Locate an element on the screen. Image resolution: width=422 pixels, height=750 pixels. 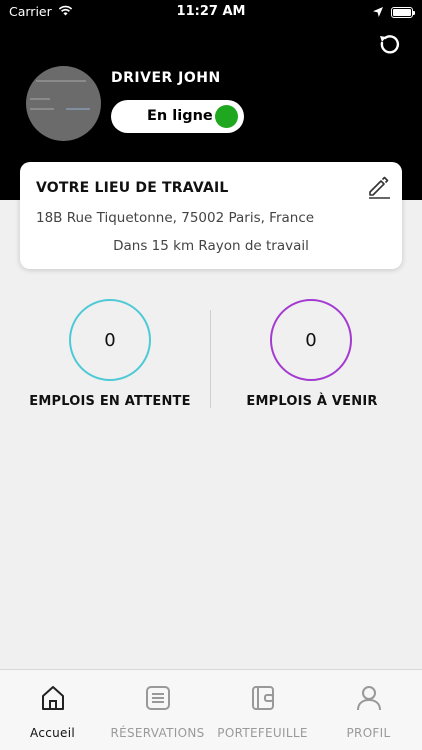
work-radius: Dans 15 km Rayon de travail is located at coordinates (211, 246).